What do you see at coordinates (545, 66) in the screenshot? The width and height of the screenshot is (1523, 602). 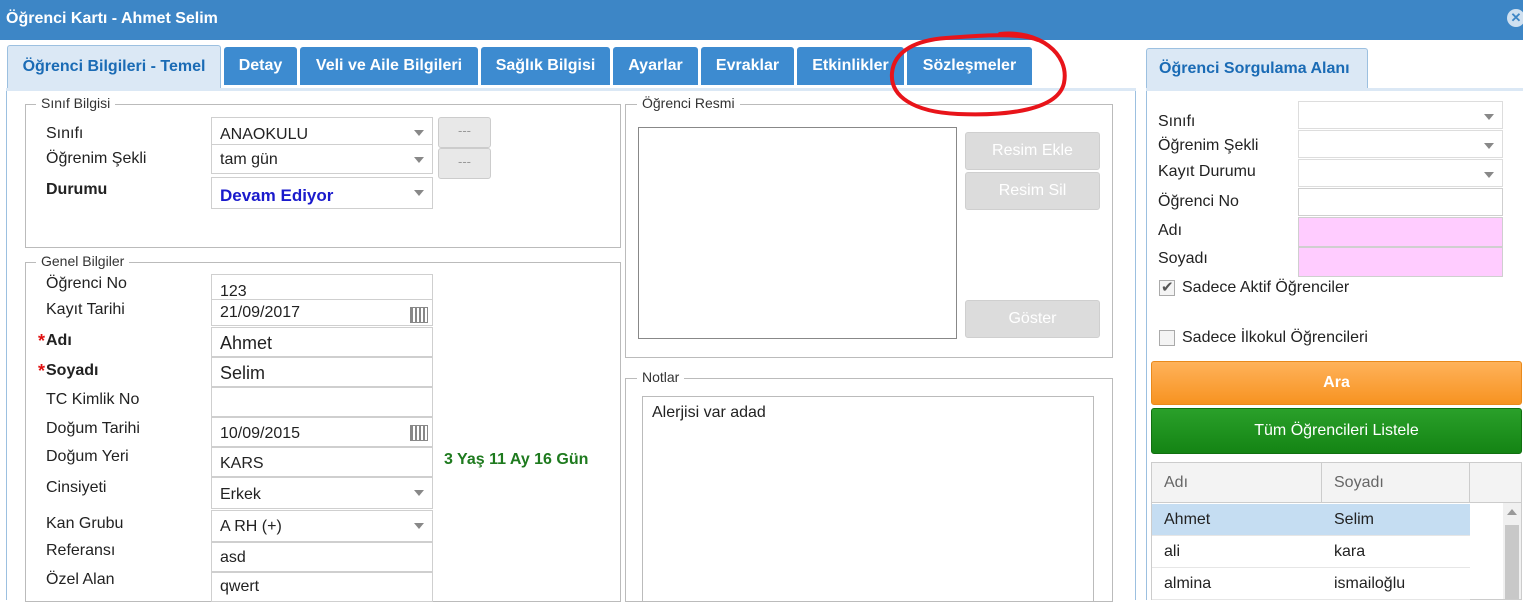 I see `tab-saglik: Sağlık Bilgisi` at bounding box center [545, 66].